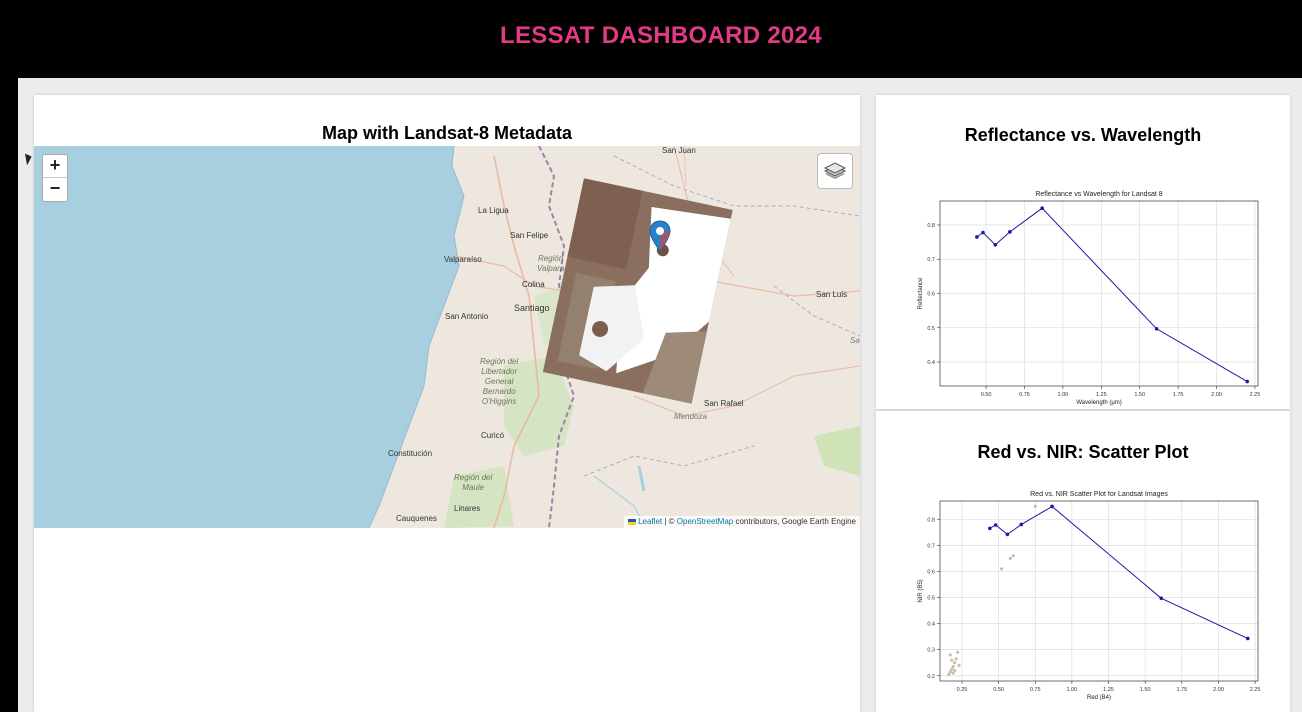 Image resolution: width=1302 pixels, height=712 pixels. What do you see at coordinates (532, 308) in the screenshot?
I see `place-santiago: Santiago` at bounding box center [532, 308].